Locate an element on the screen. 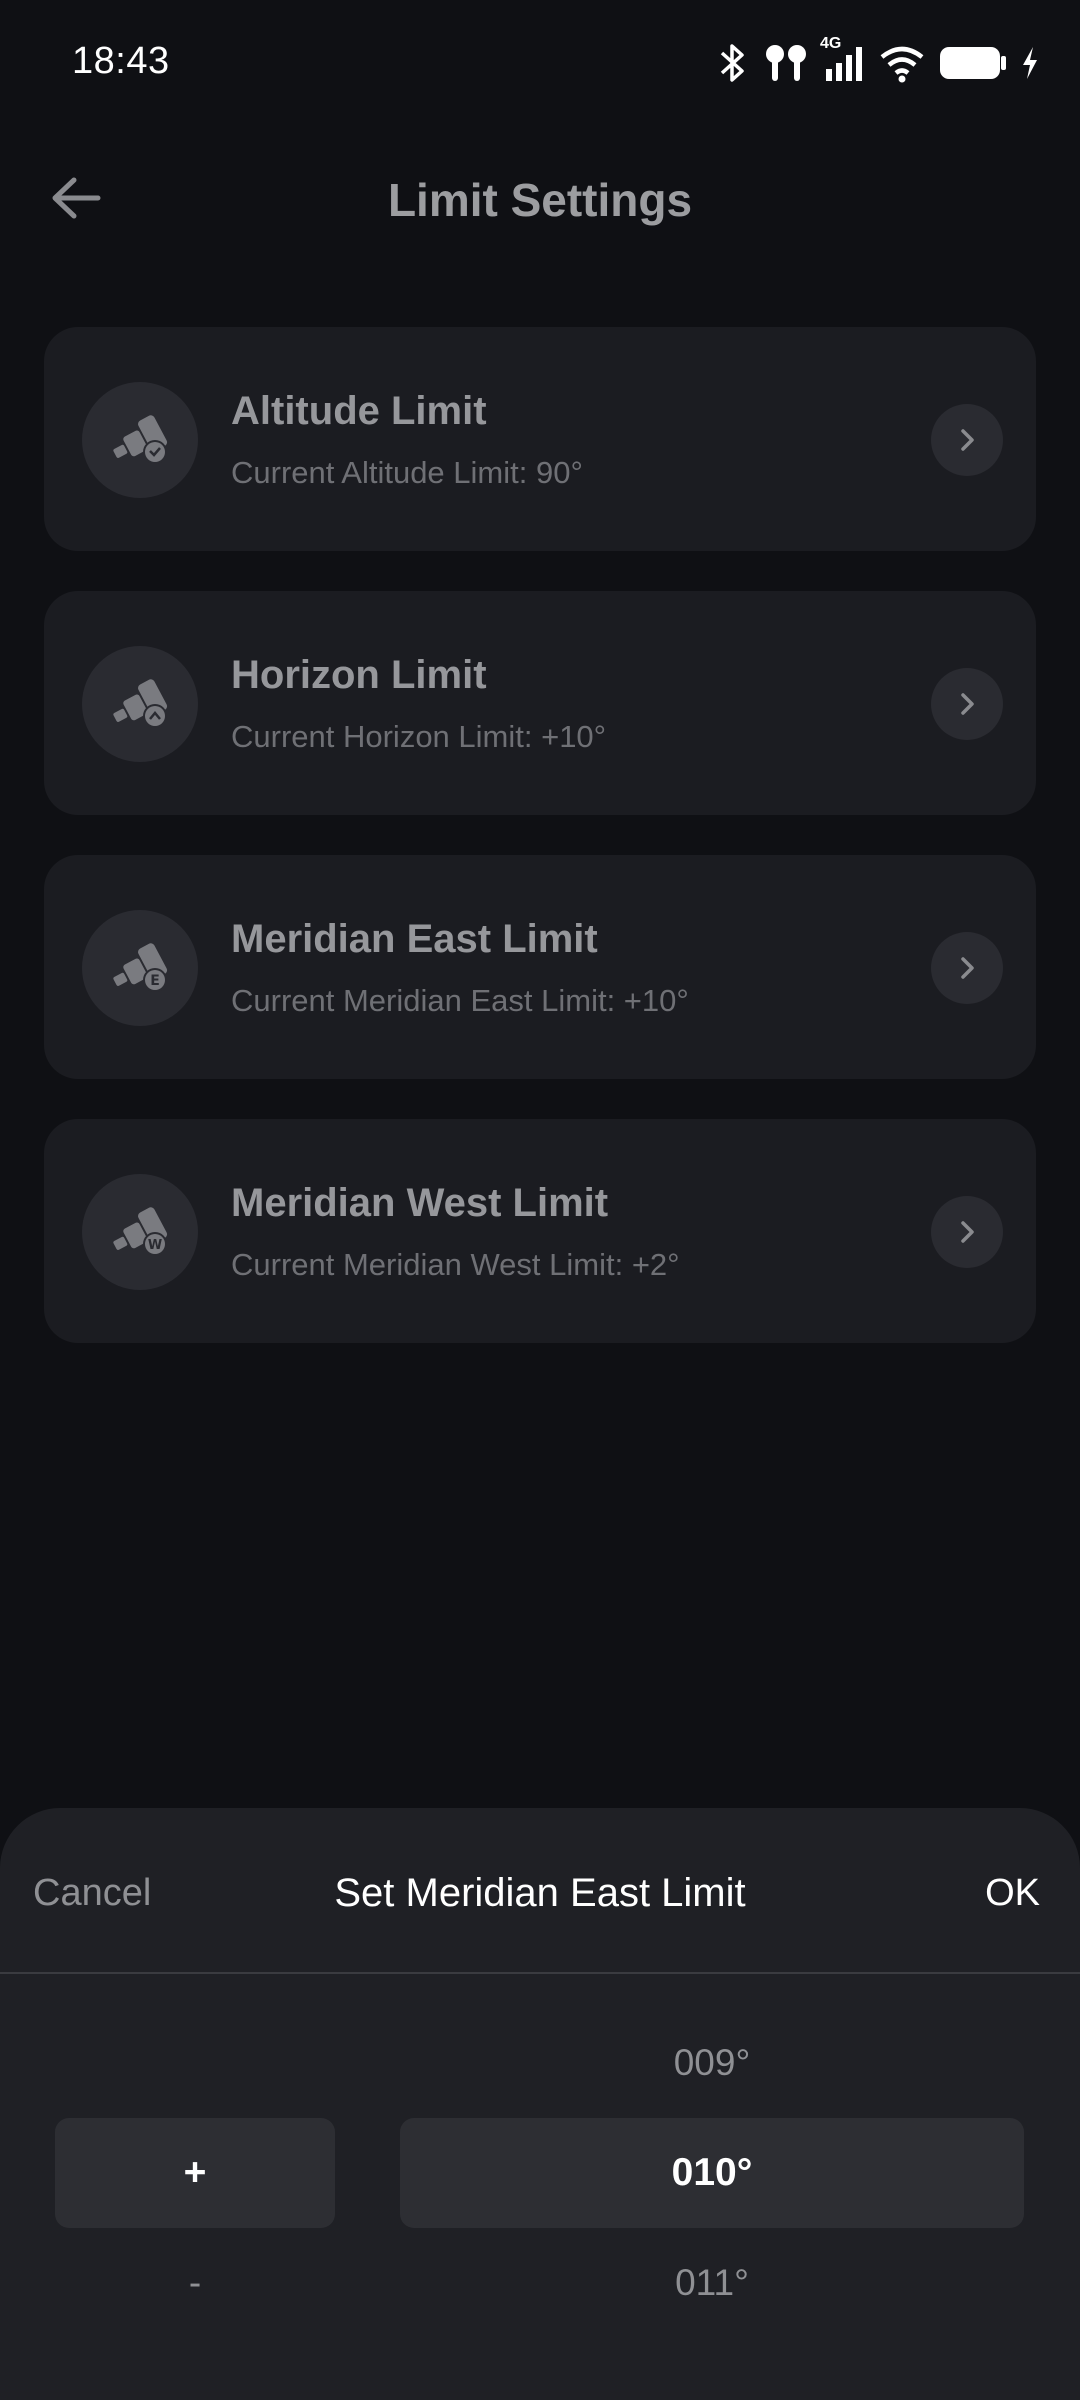 The height and width of the screenshot is (2400, 1080). card-title: Horizon Limit is located at coordinates (359, 675).